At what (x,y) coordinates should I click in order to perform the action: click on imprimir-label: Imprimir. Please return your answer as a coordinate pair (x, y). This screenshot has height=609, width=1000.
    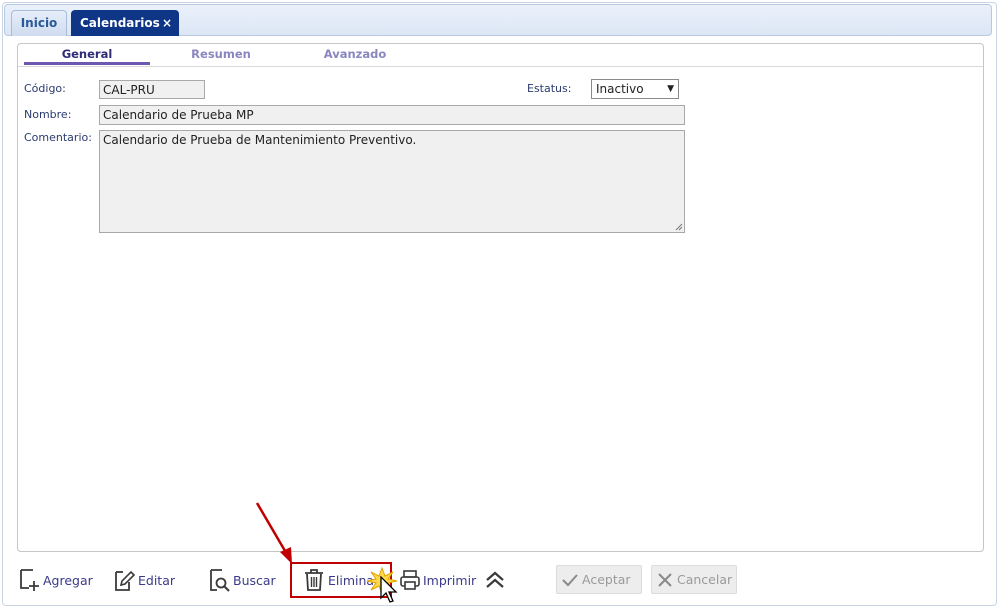
    Looking at the image, I should click on (450, 580).